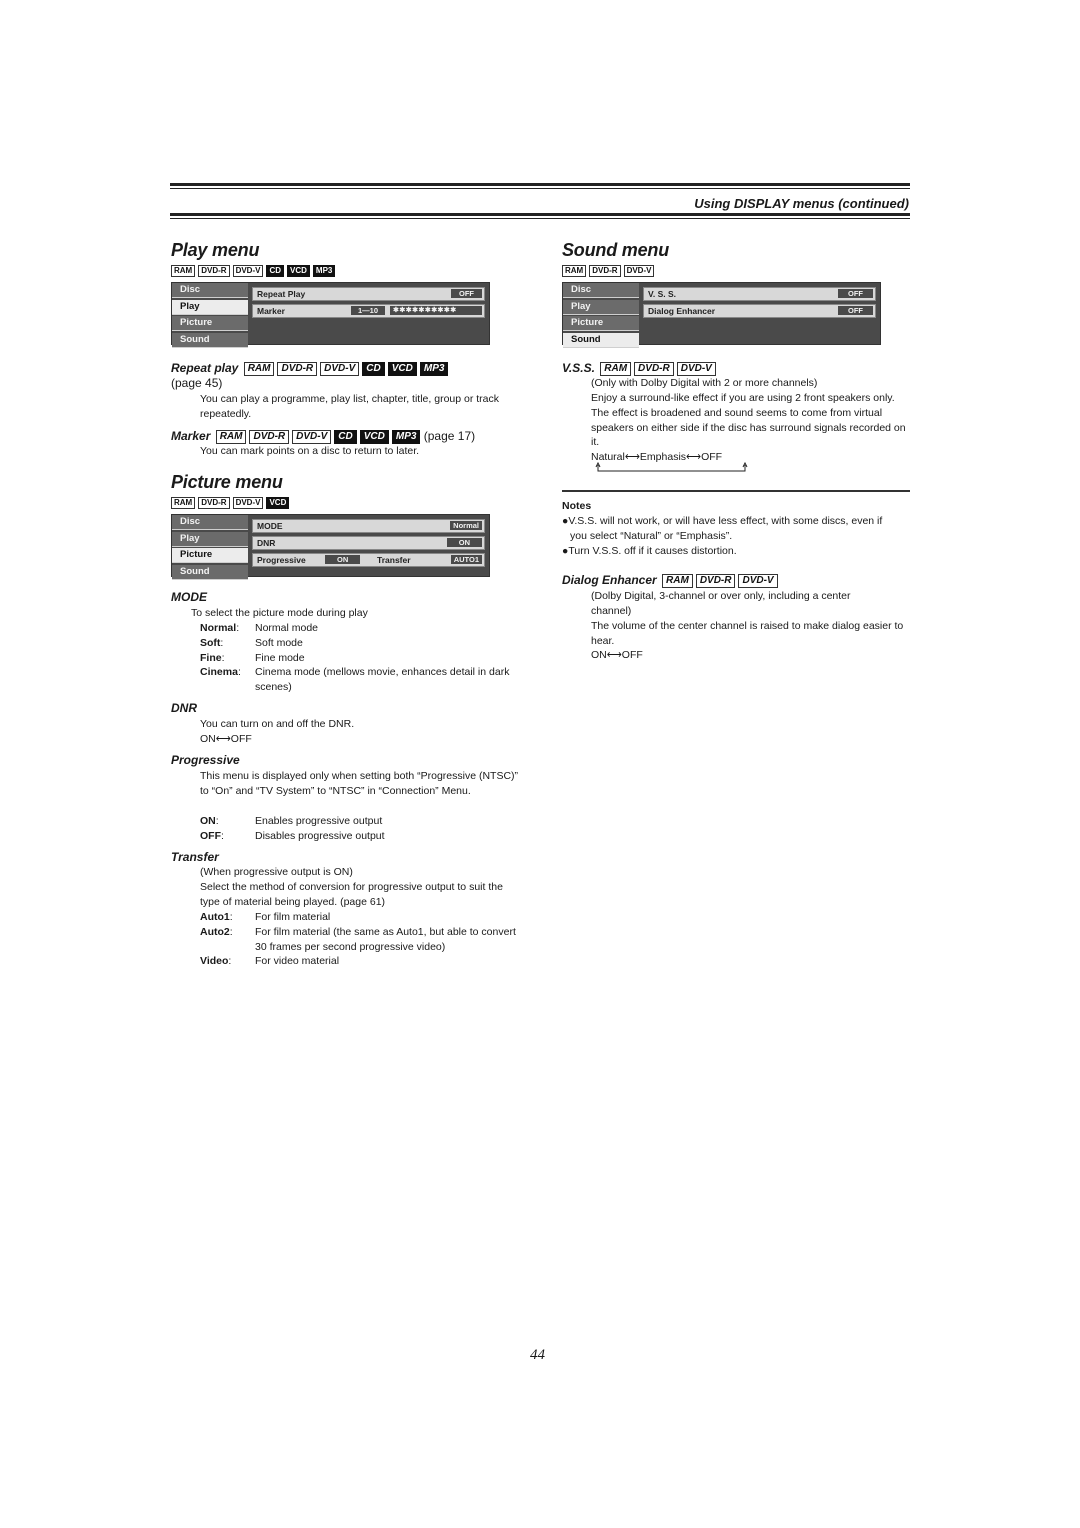 The width and height of the screenshot is (1080, 1528). What do you see at coordinates (368, 560) in the screenshot?
I see `osd-row-progressive: Progressive ON Transfer AUTO1` at bounding box center [368, 560].